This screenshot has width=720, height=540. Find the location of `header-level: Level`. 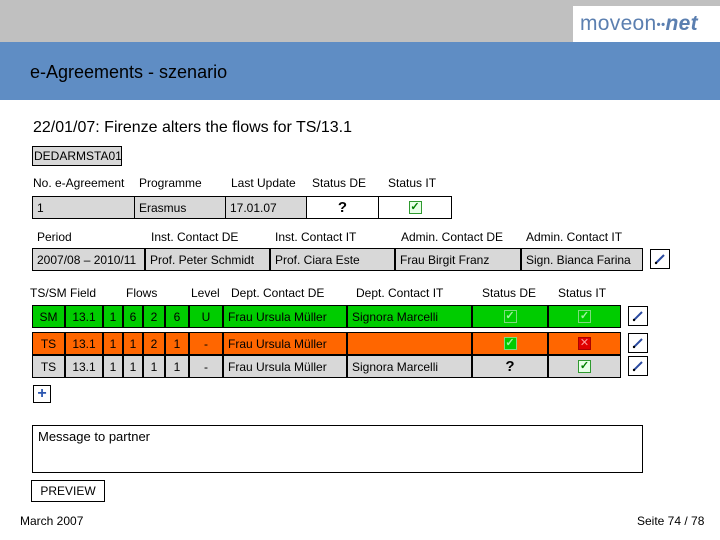

header-level: Level is located at coordinates (205, 293).